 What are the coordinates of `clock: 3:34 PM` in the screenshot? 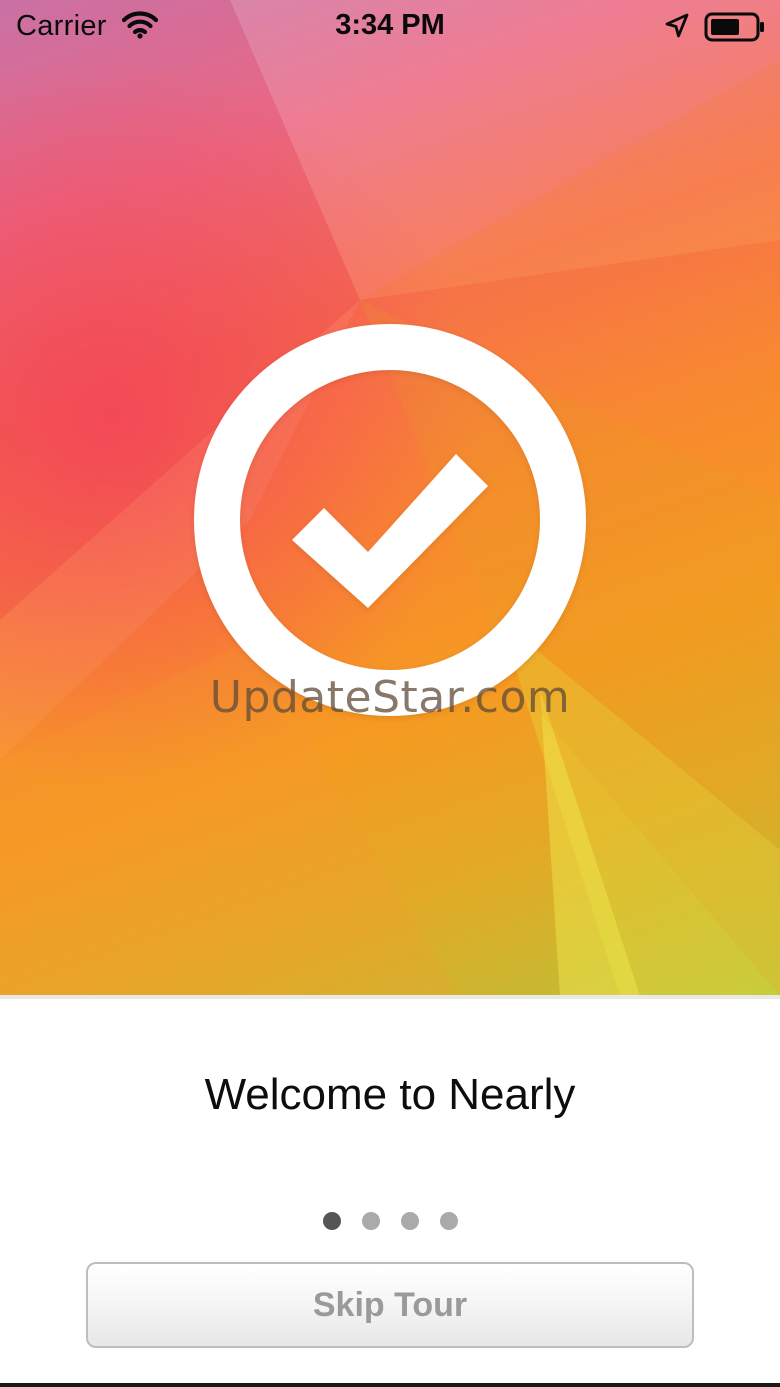 It's located at (390, 25).